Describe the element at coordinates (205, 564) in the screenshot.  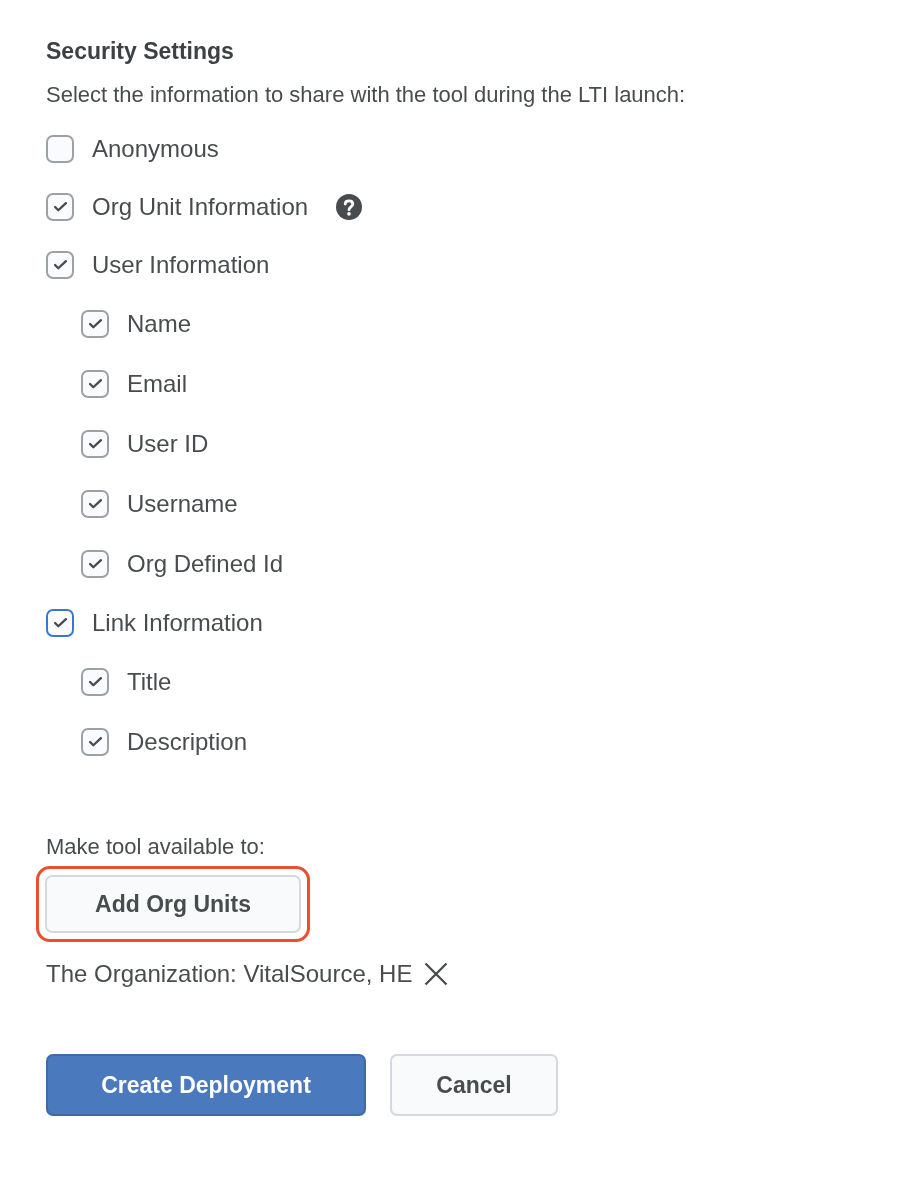
I see `checkbox-label: Org Defined Id` at that location.